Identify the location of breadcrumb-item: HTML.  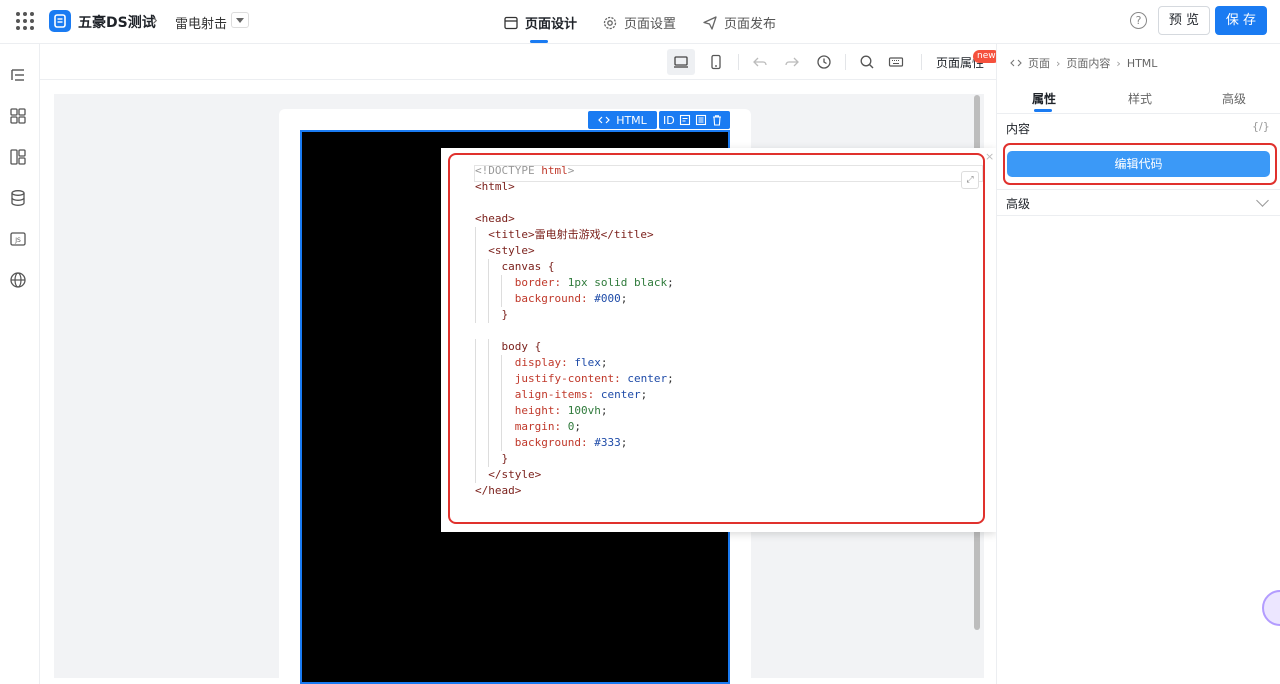
(1142, 63).